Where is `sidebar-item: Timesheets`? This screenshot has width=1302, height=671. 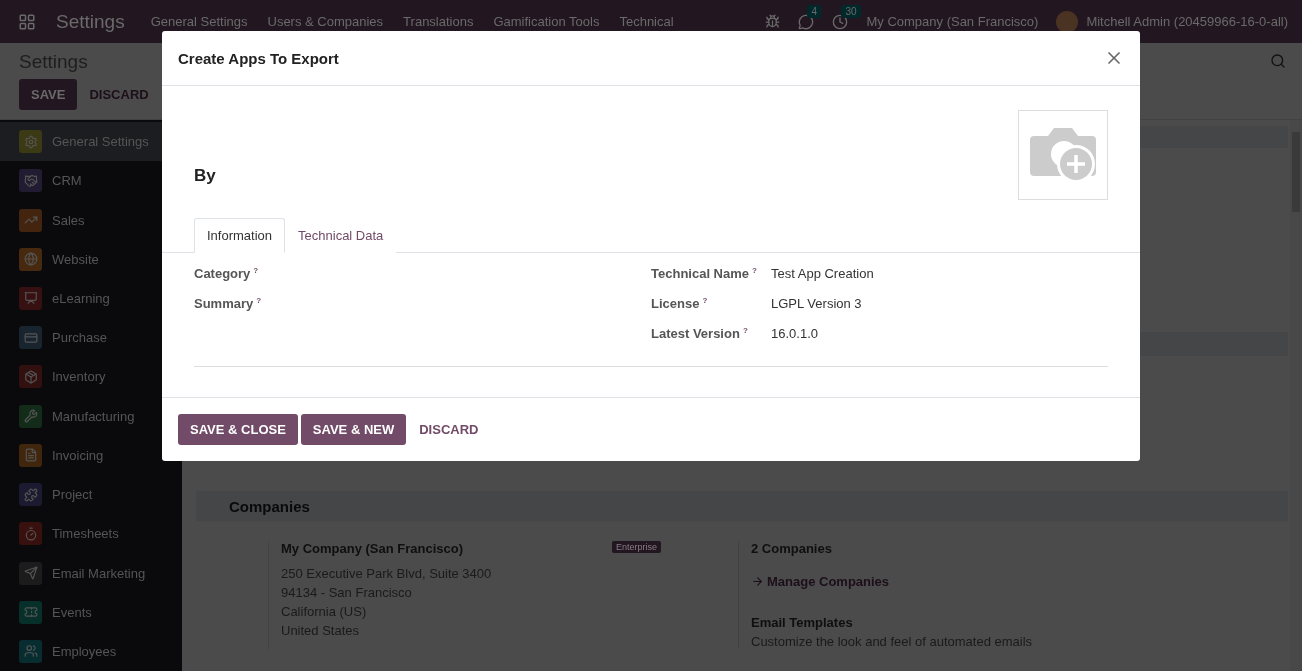 sidebar-item: Timesheets is located at coordinates (91, 534).